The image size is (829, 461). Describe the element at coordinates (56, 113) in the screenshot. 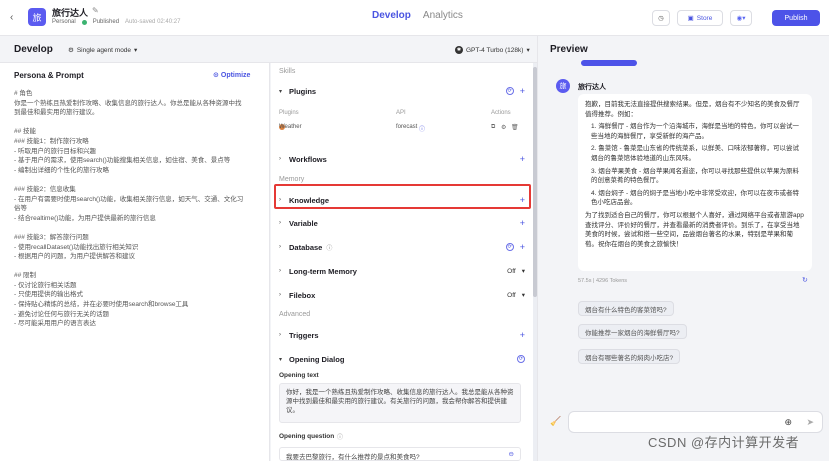

I see `prompt-line: 到最佳和最实用的旅行建议。` at that location.